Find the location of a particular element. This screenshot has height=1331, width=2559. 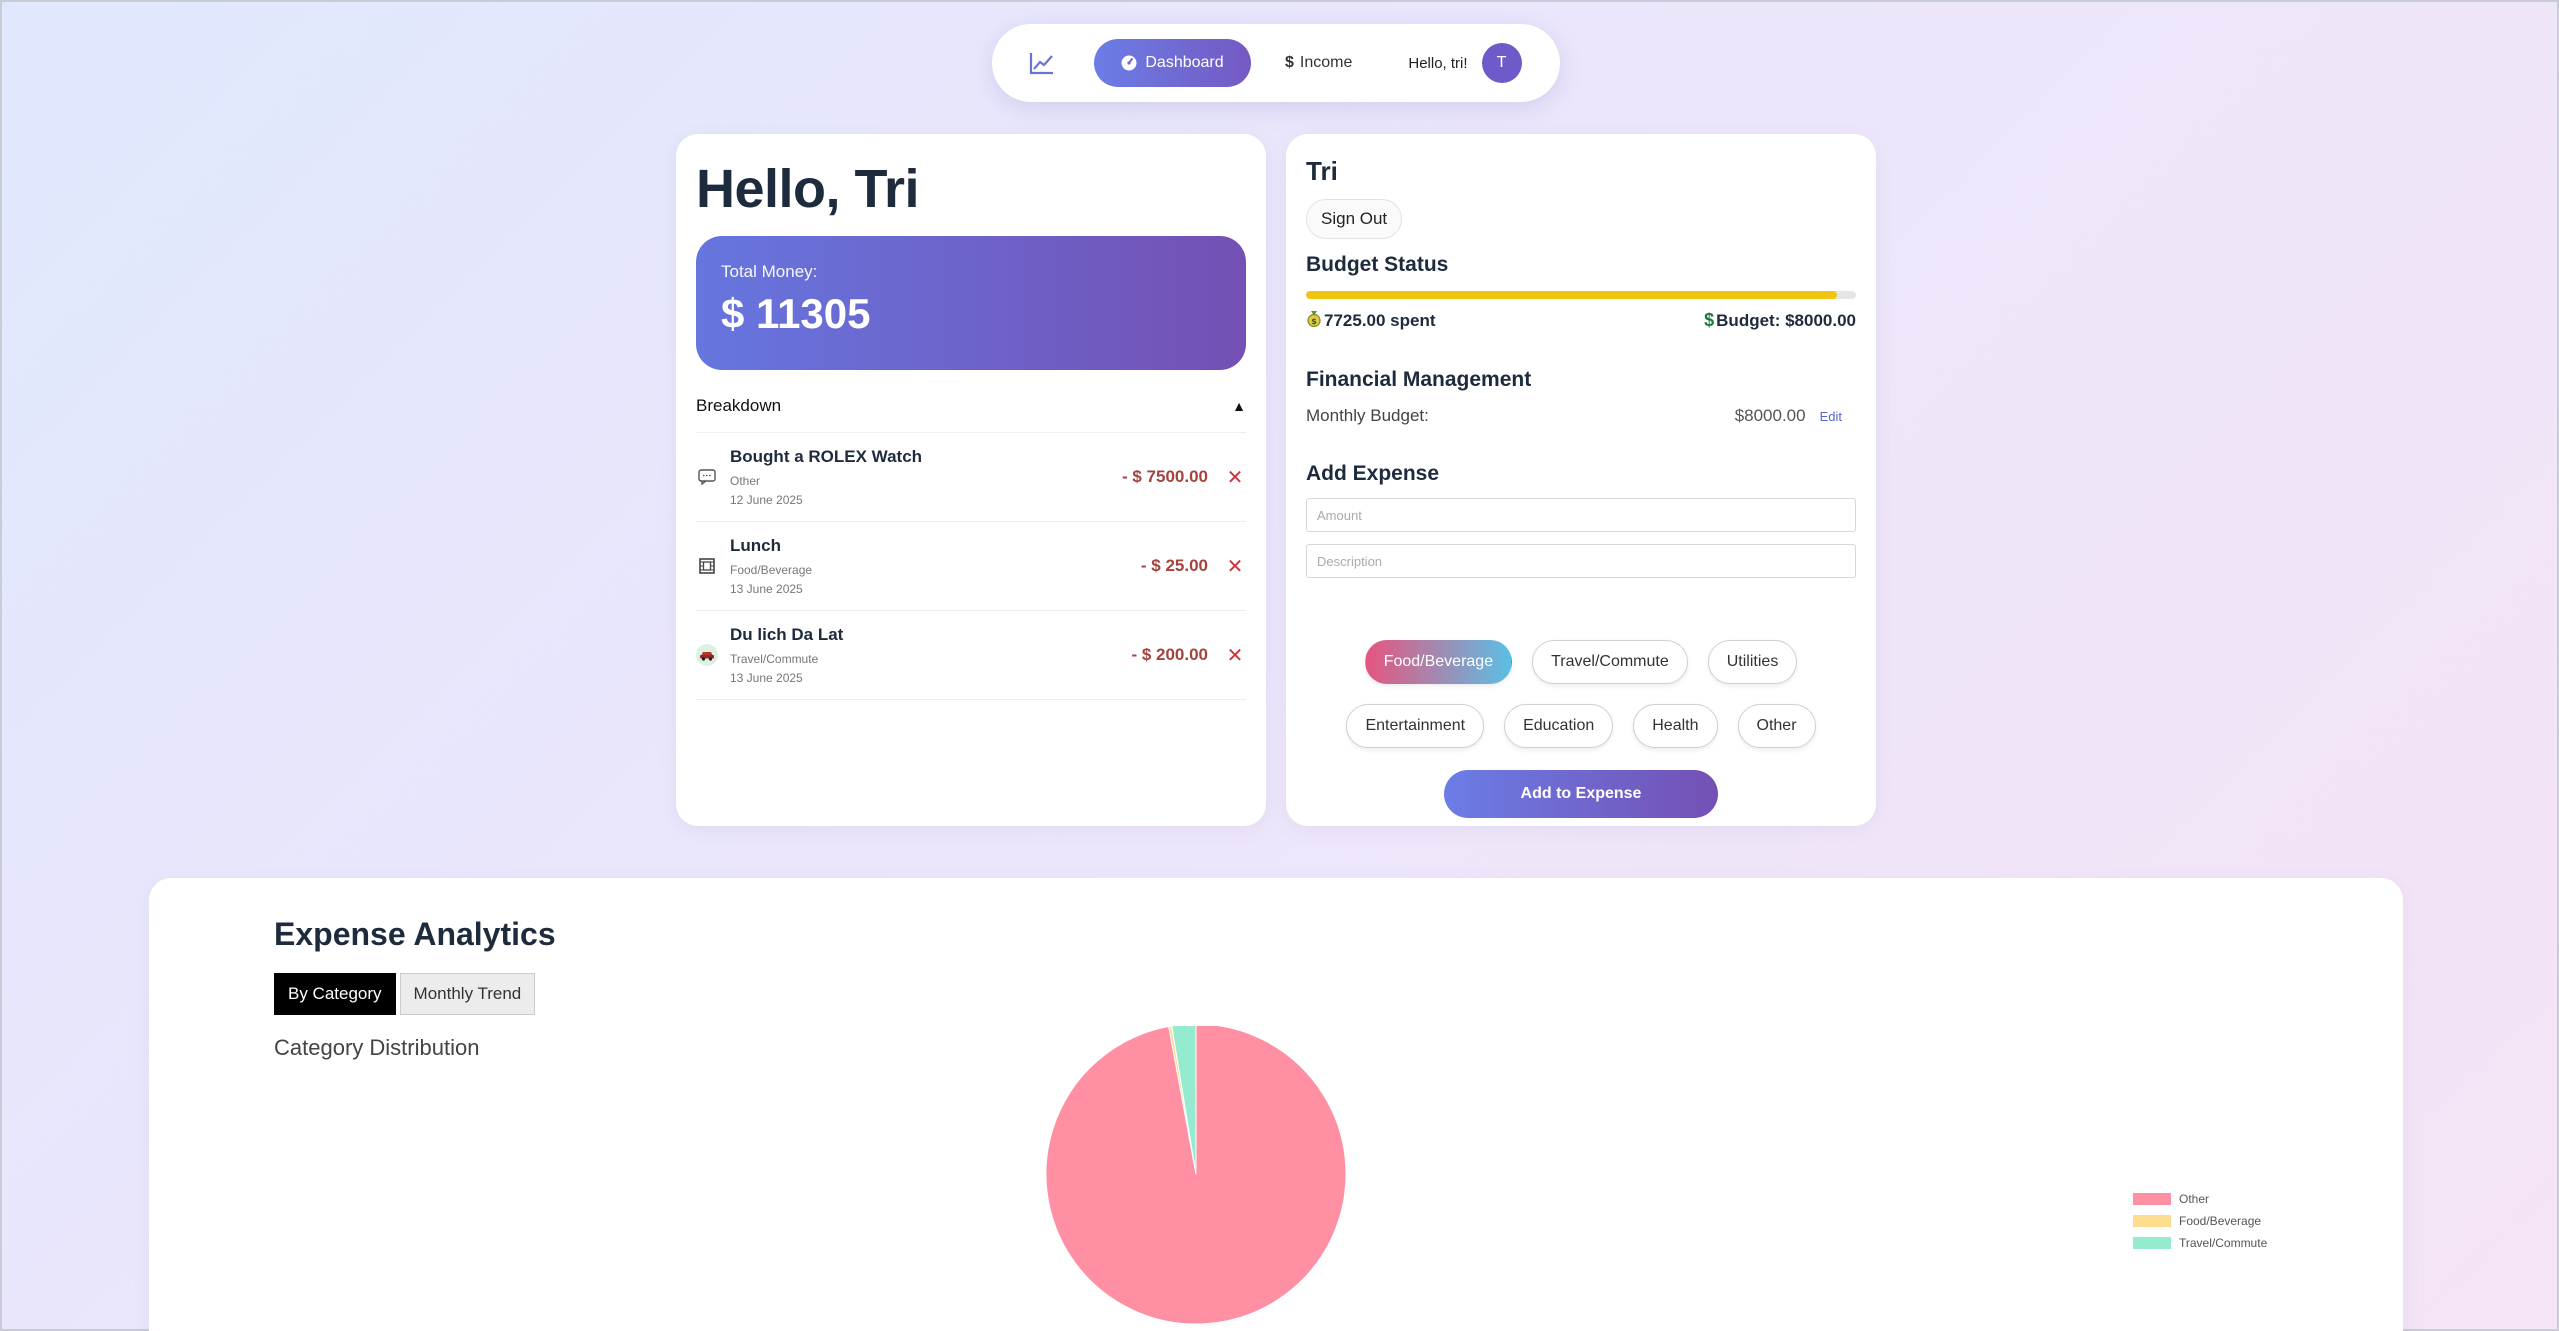

dollar-icon: $ is located at coordinates (1289, 62).